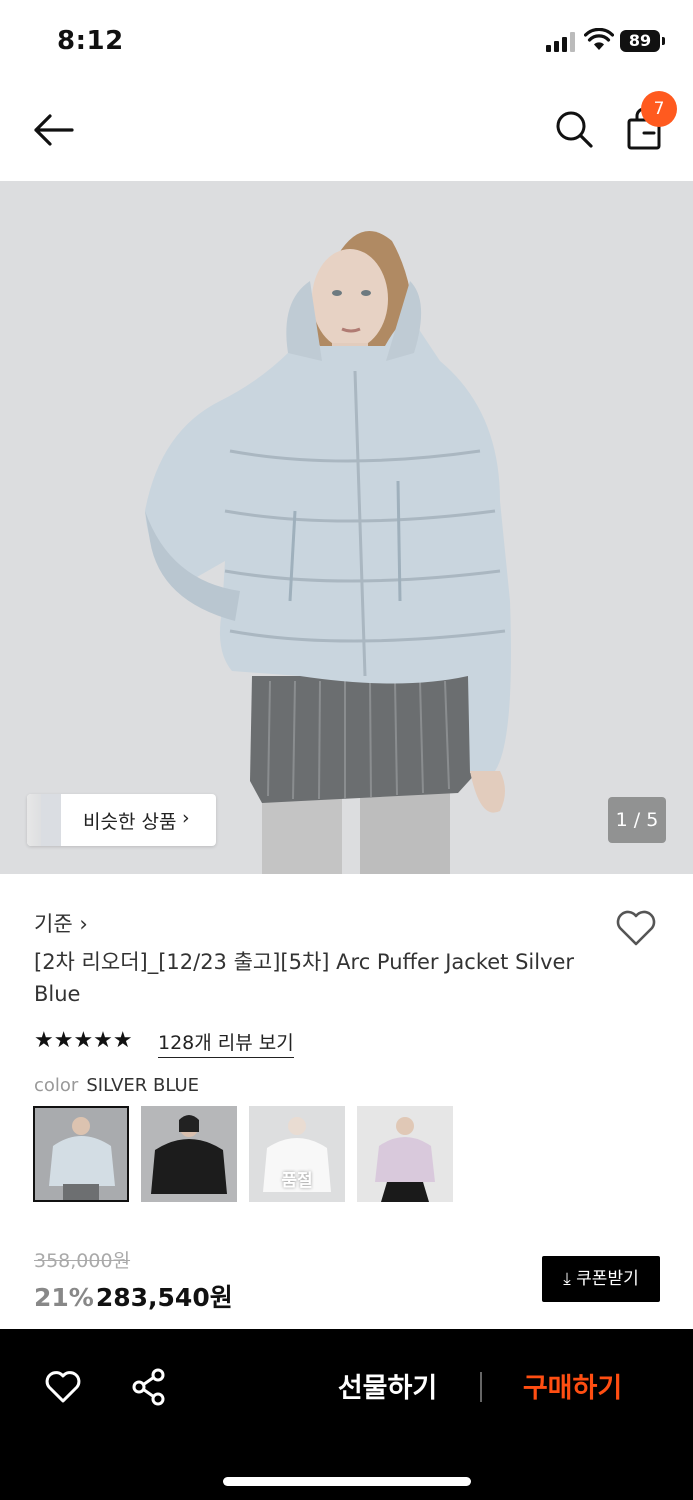 Image resolution: width=693 pixels, height=1500 pixels. I want to click on gift-button: 선물하기, so click(387, 1389).